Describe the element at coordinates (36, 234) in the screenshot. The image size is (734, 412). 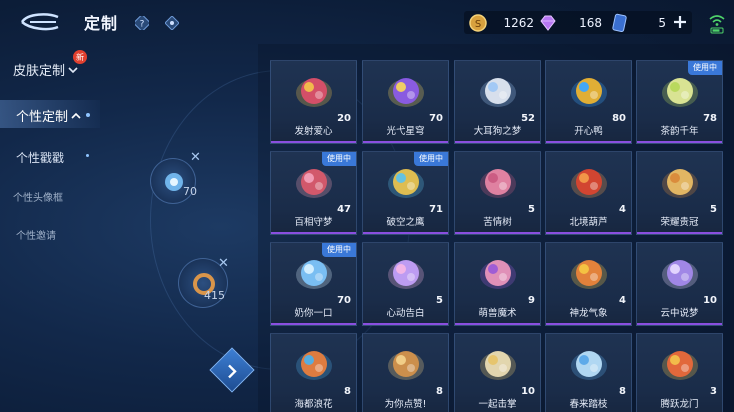
I see `nav-invite: 个性邀请` at that location.